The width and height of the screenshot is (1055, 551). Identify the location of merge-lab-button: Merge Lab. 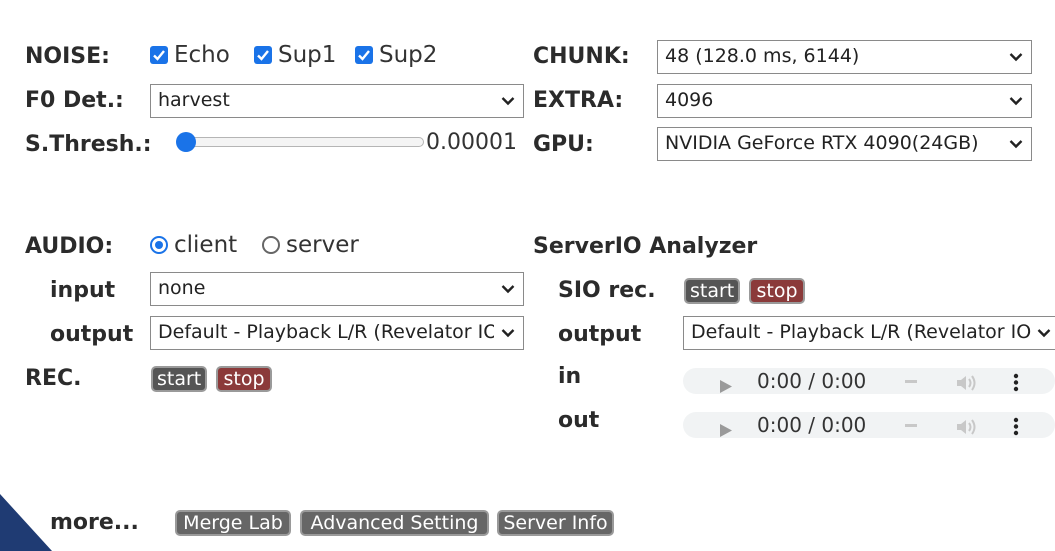
(233, 523).